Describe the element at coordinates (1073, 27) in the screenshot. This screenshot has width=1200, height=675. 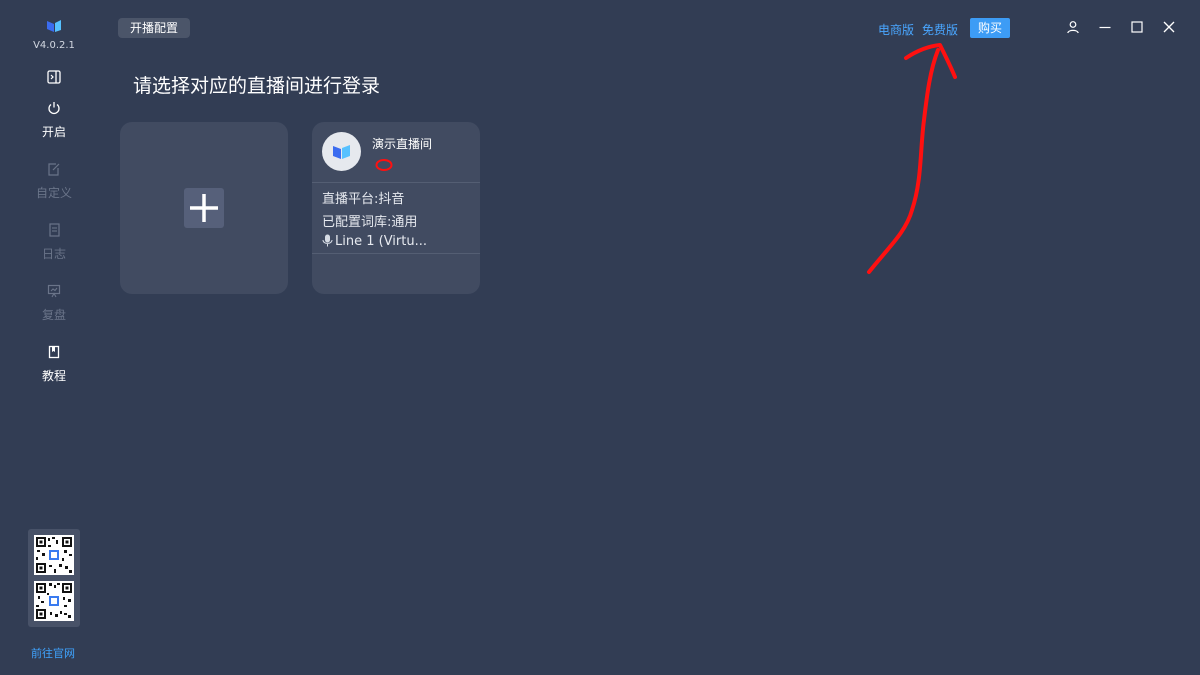
I see `user-icon` at that location.